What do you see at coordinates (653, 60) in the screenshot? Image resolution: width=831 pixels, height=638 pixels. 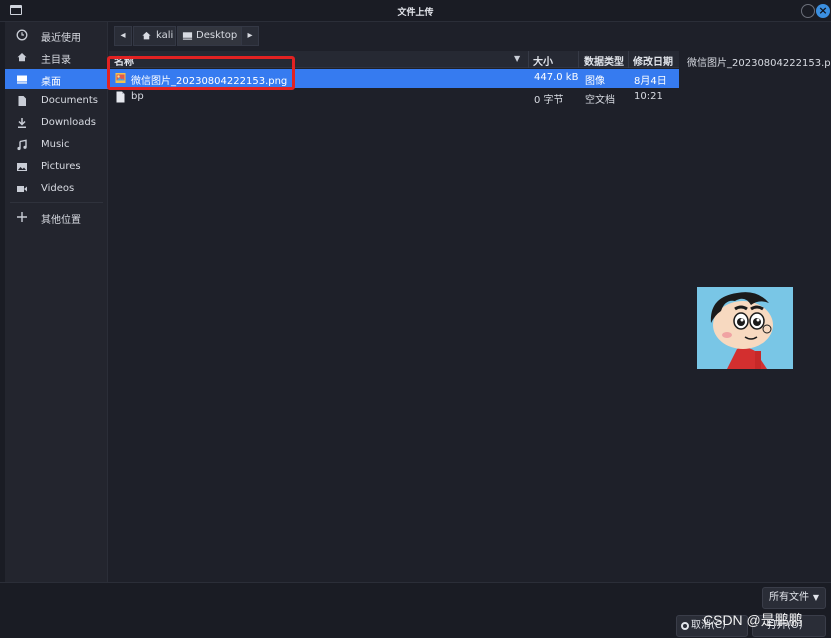 I see `column-header-modified: 修改日期` at bounding box center [653, 60].